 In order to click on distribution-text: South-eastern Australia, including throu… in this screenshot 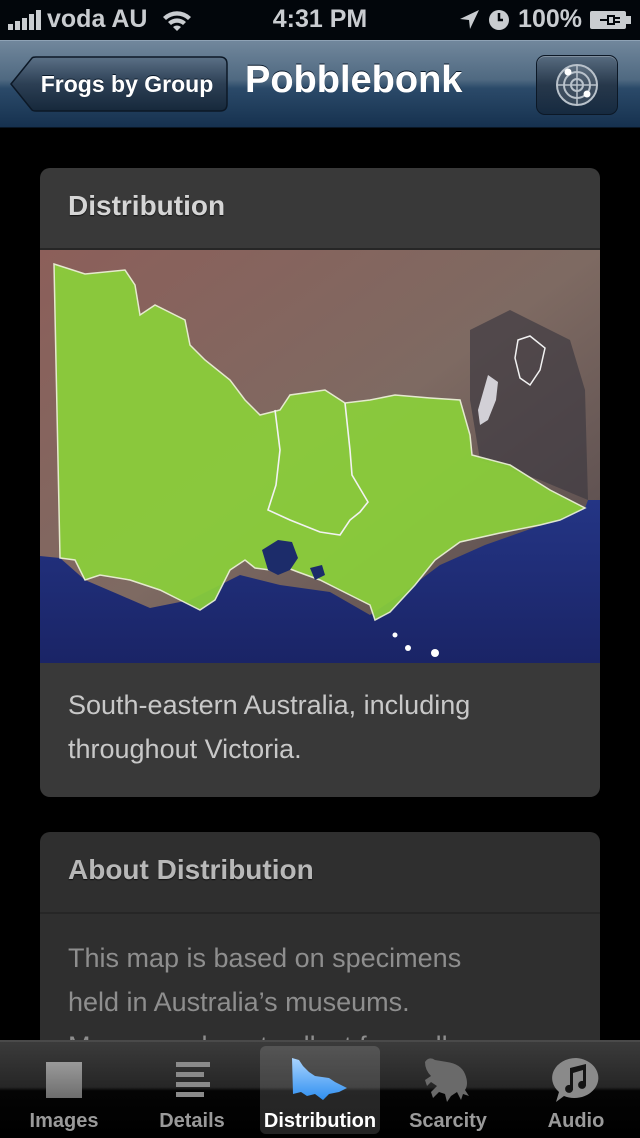, I will do `click(269, 727)`.